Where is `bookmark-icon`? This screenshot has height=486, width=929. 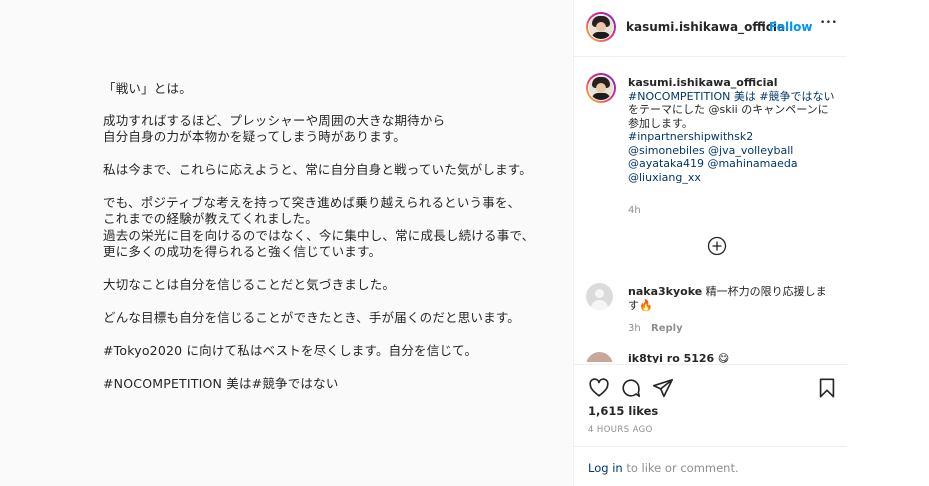 bookmark-icon is located at coordinates (827, 388).